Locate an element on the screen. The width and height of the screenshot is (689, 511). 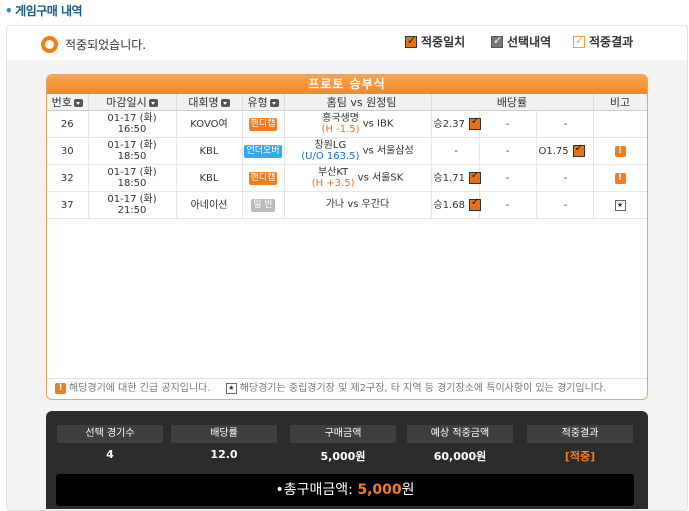
type-badge: 핸디캡 is located at coordinates (263, 124).